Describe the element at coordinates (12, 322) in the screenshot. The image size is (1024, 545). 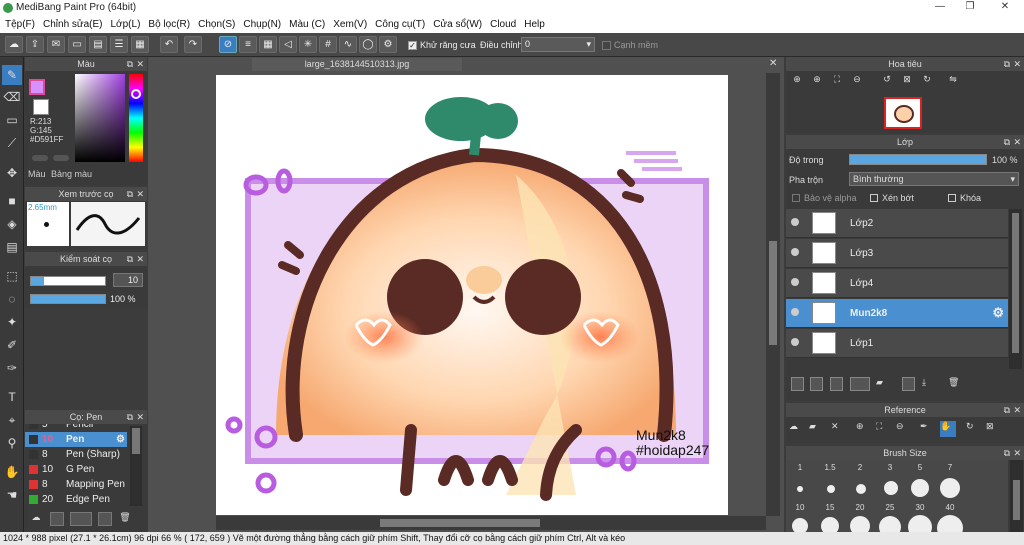
I see `magic-wand-tool-icon: ✦` at that location.